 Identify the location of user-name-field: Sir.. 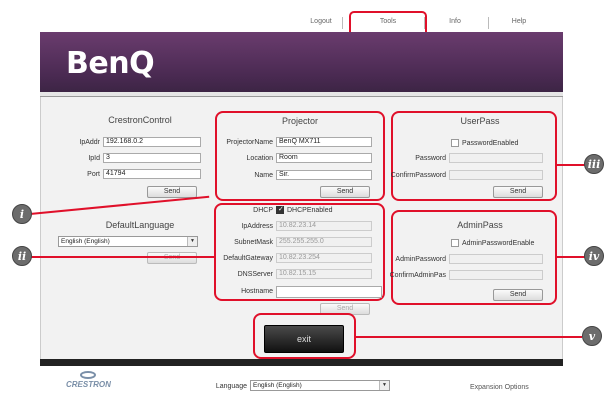
(324, 175).